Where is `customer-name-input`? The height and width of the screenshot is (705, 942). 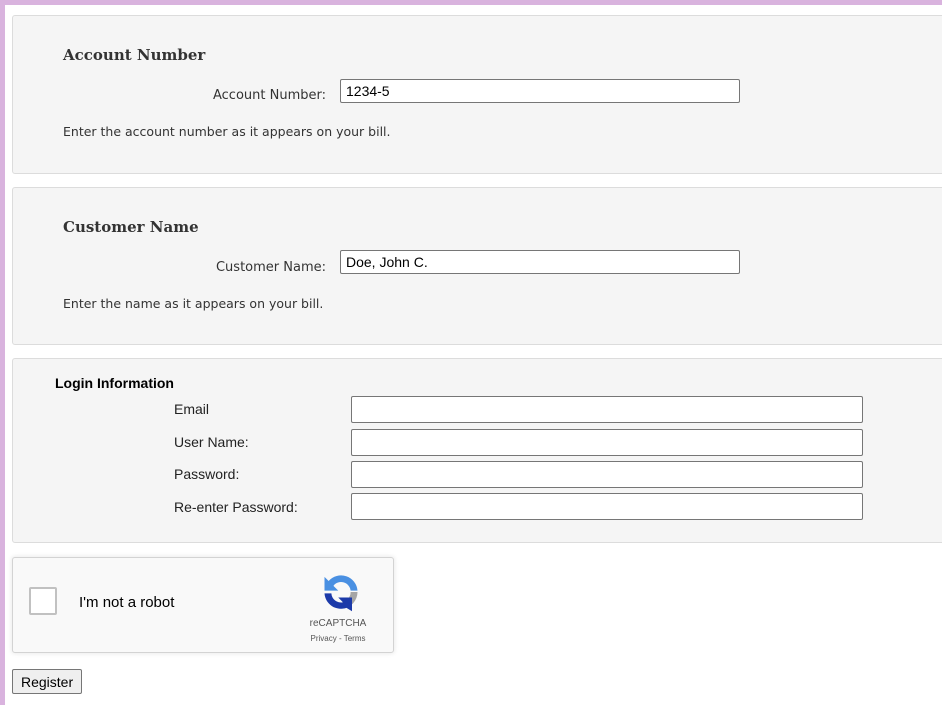
customer-name-input is located at coordinates (540, 262).